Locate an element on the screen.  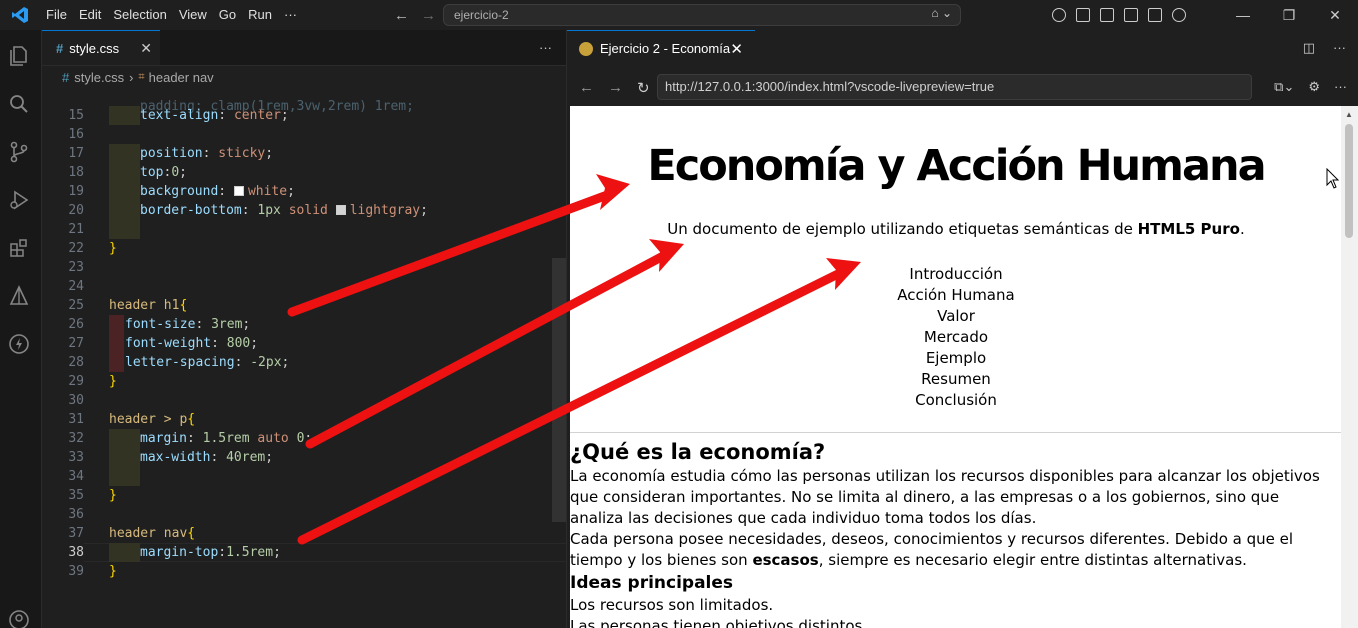
list-item: Las personas tienen objetivos distintos. is located at coordinates (719, 622).